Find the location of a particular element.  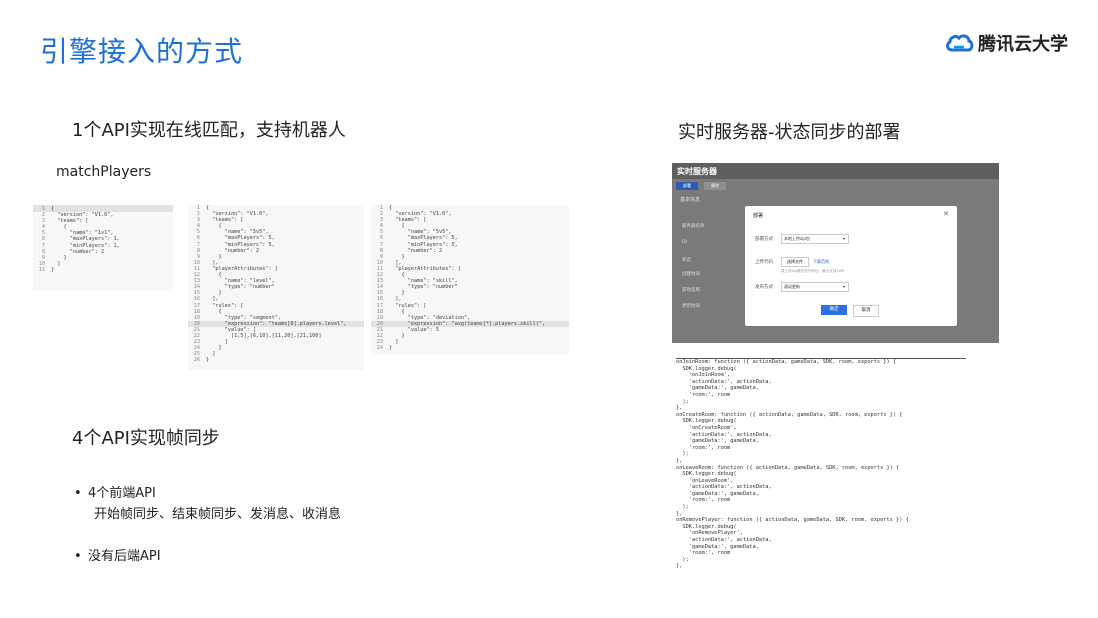

code-text: "number": 2 is located at coordinates (415, 251).